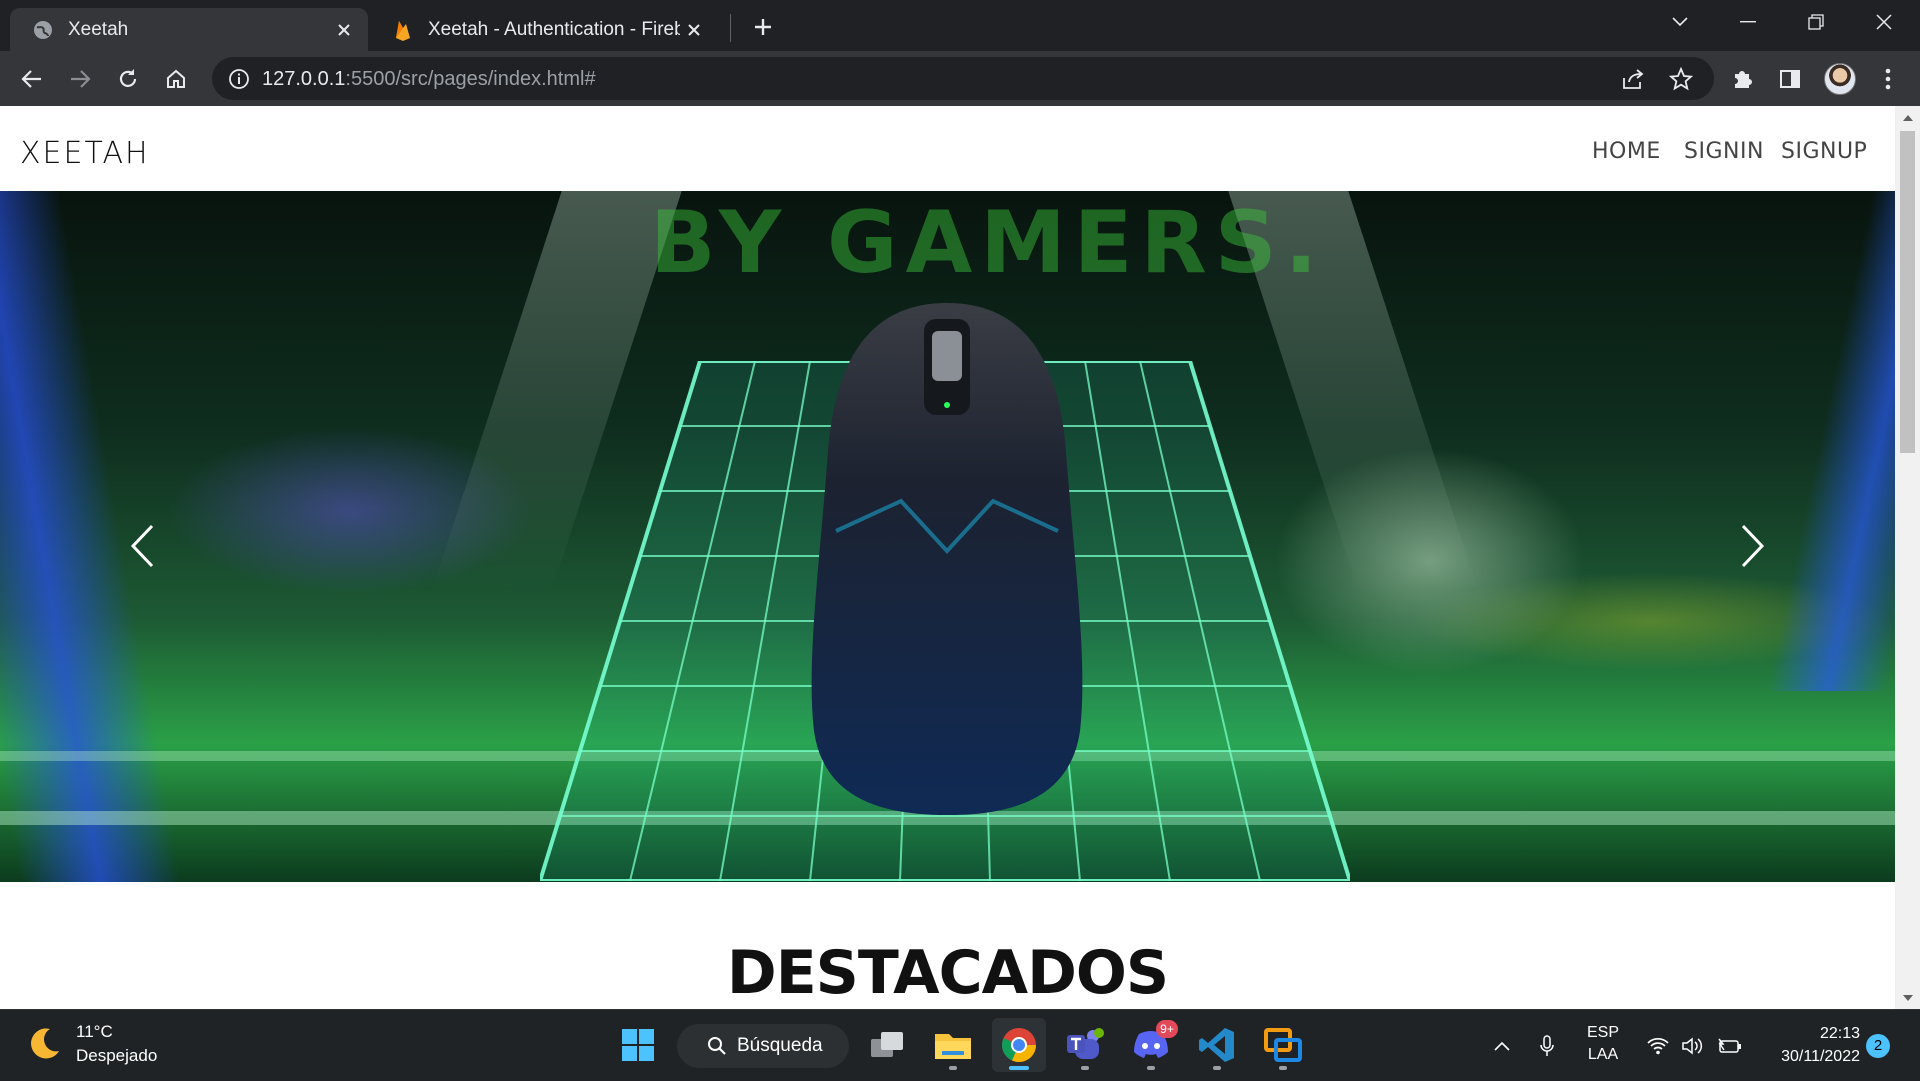 The height and width of the screenshot is (1081, 1920). I want to click on extensions-puzzle-icon, so click(1742, 79).